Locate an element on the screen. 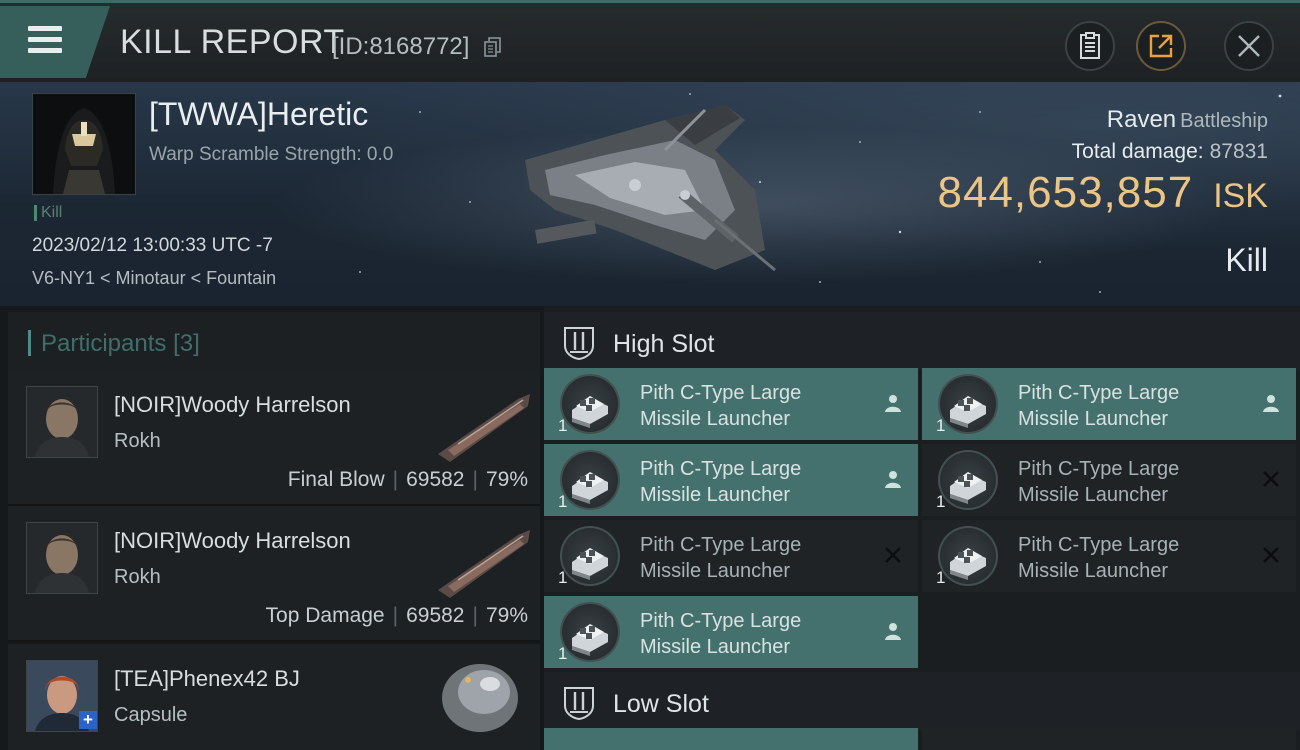 The width and height of the screenshot is (1300, 750). participant-ship: Capsule is located at coordinates (151, 715).